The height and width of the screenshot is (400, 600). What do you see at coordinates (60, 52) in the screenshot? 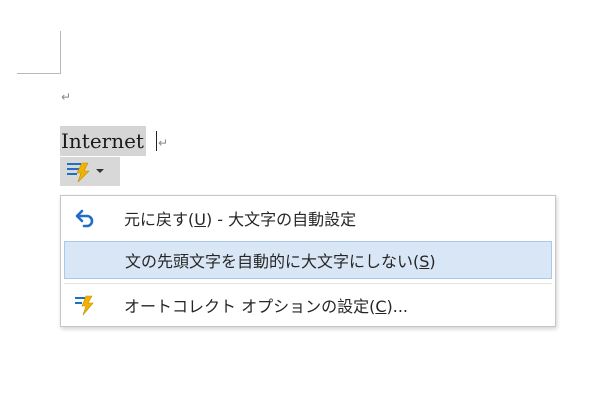
I see `page-corner-vertical-mark` at bounding box center [60, 52].